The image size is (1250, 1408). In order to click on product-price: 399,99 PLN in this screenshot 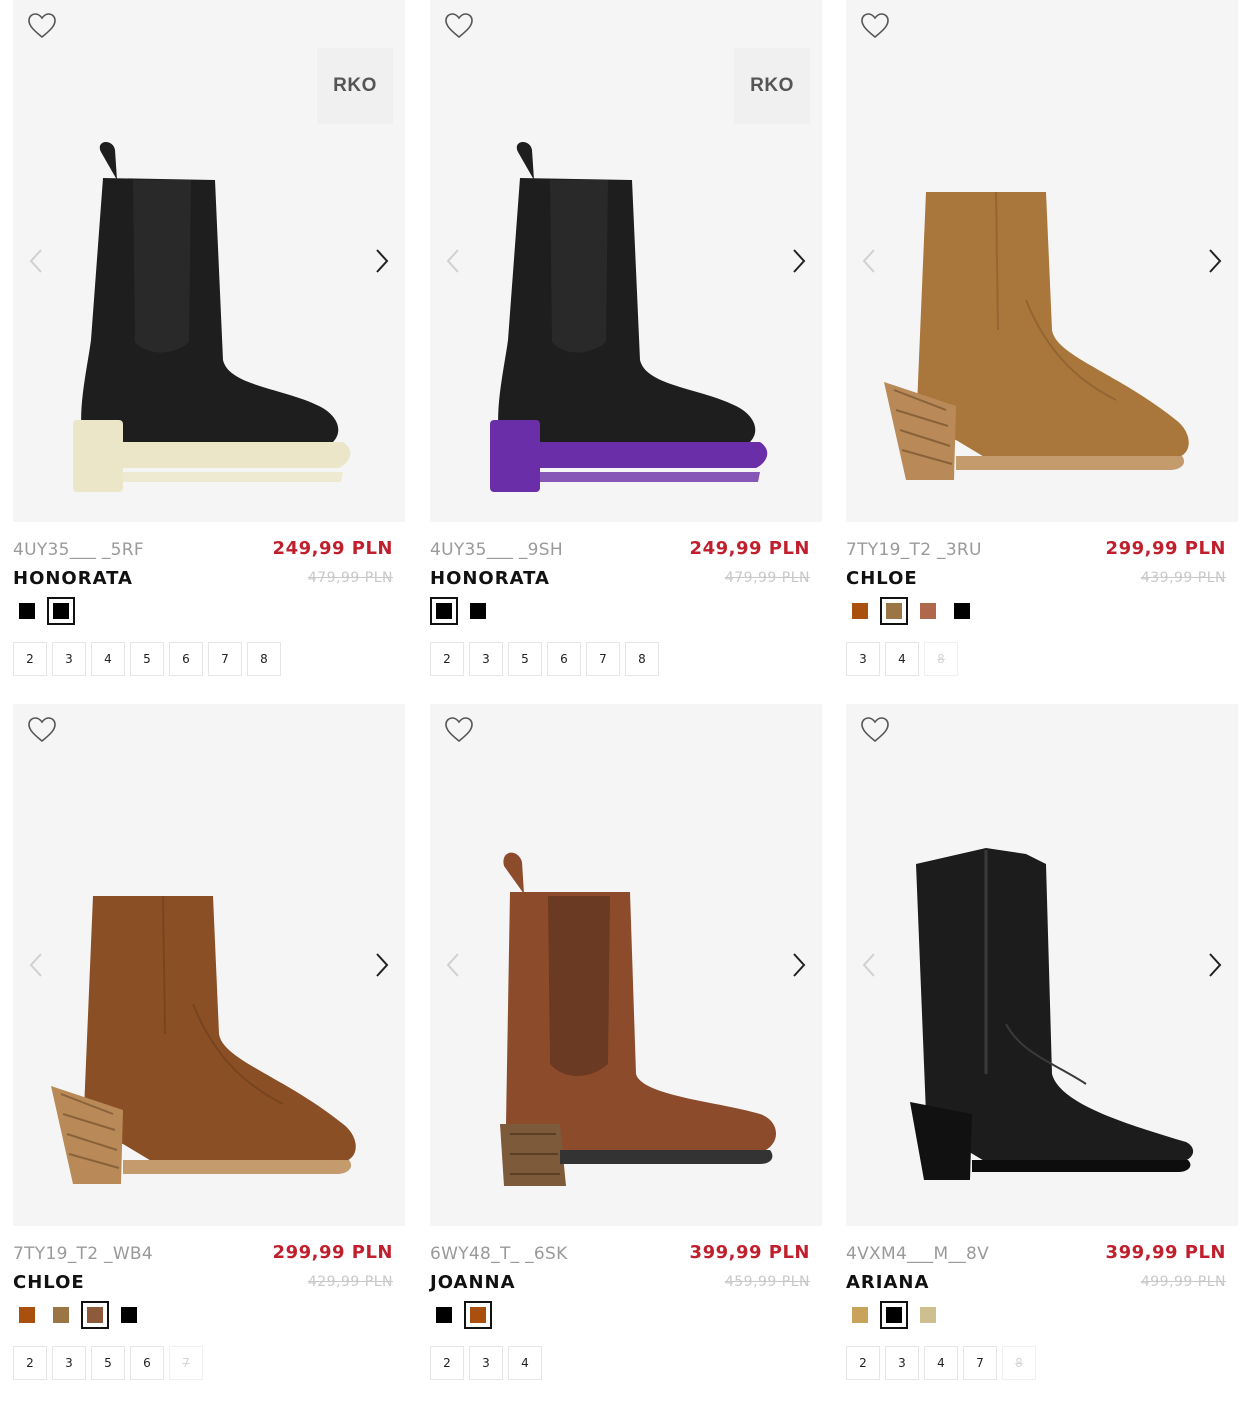, I will do `click(1165, 1252)`.